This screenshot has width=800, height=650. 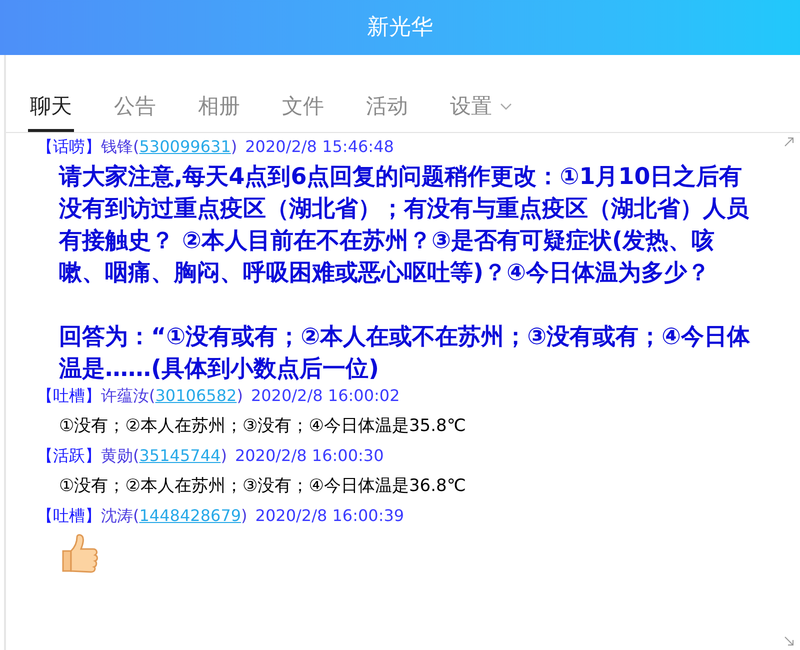 I want to click on sender-id-link: 30106582, so click(x=196, y=396).